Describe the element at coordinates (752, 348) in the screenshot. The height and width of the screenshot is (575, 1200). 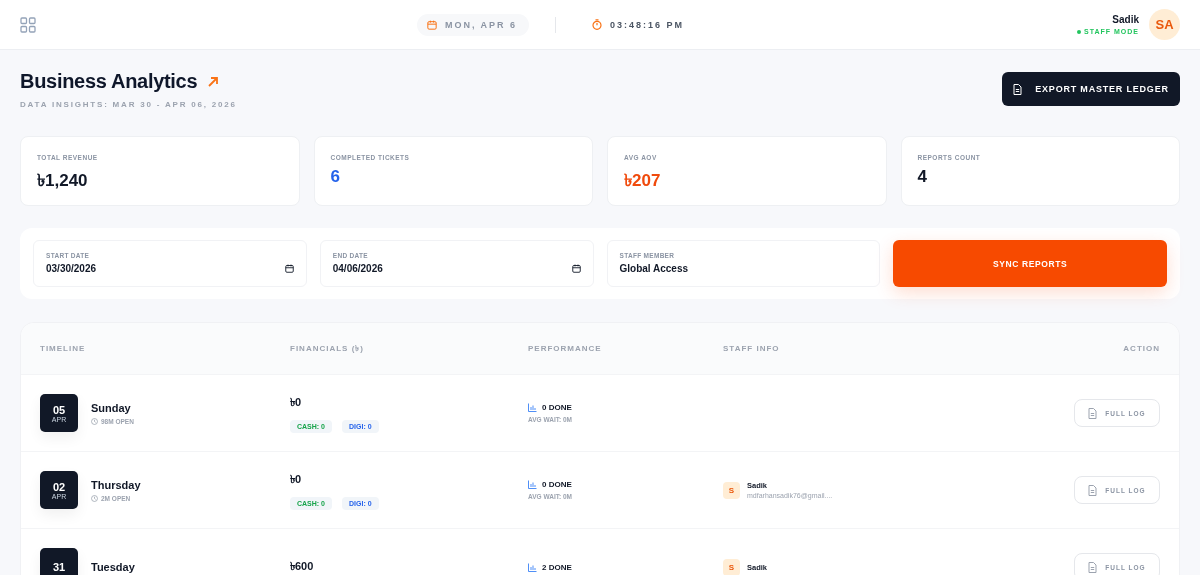
I see `column-header: STAFF INFO` at that location.